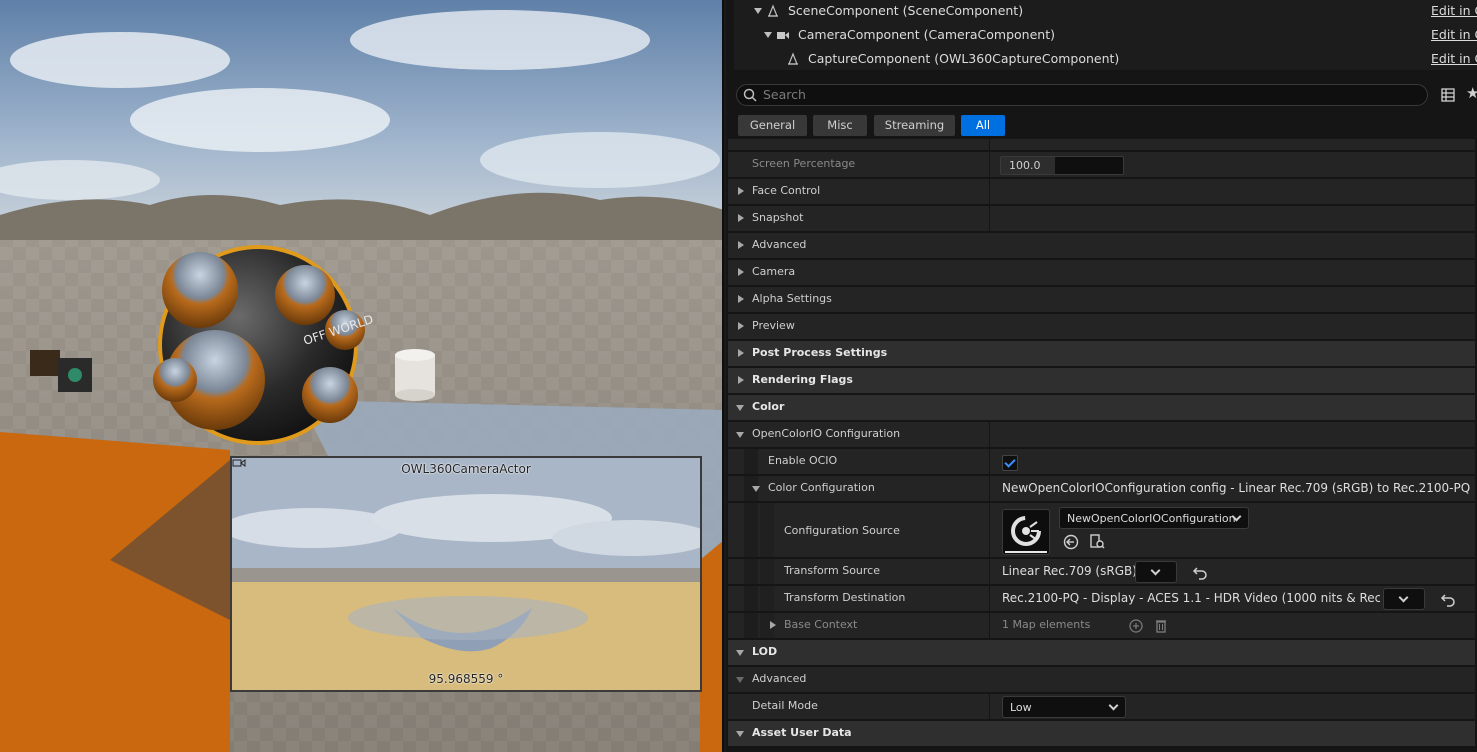 The image size is (1477, 752). Describe the element at coordinates (804, 163) in the screenshot. I see `property-label: Screen Percentage` at that location.